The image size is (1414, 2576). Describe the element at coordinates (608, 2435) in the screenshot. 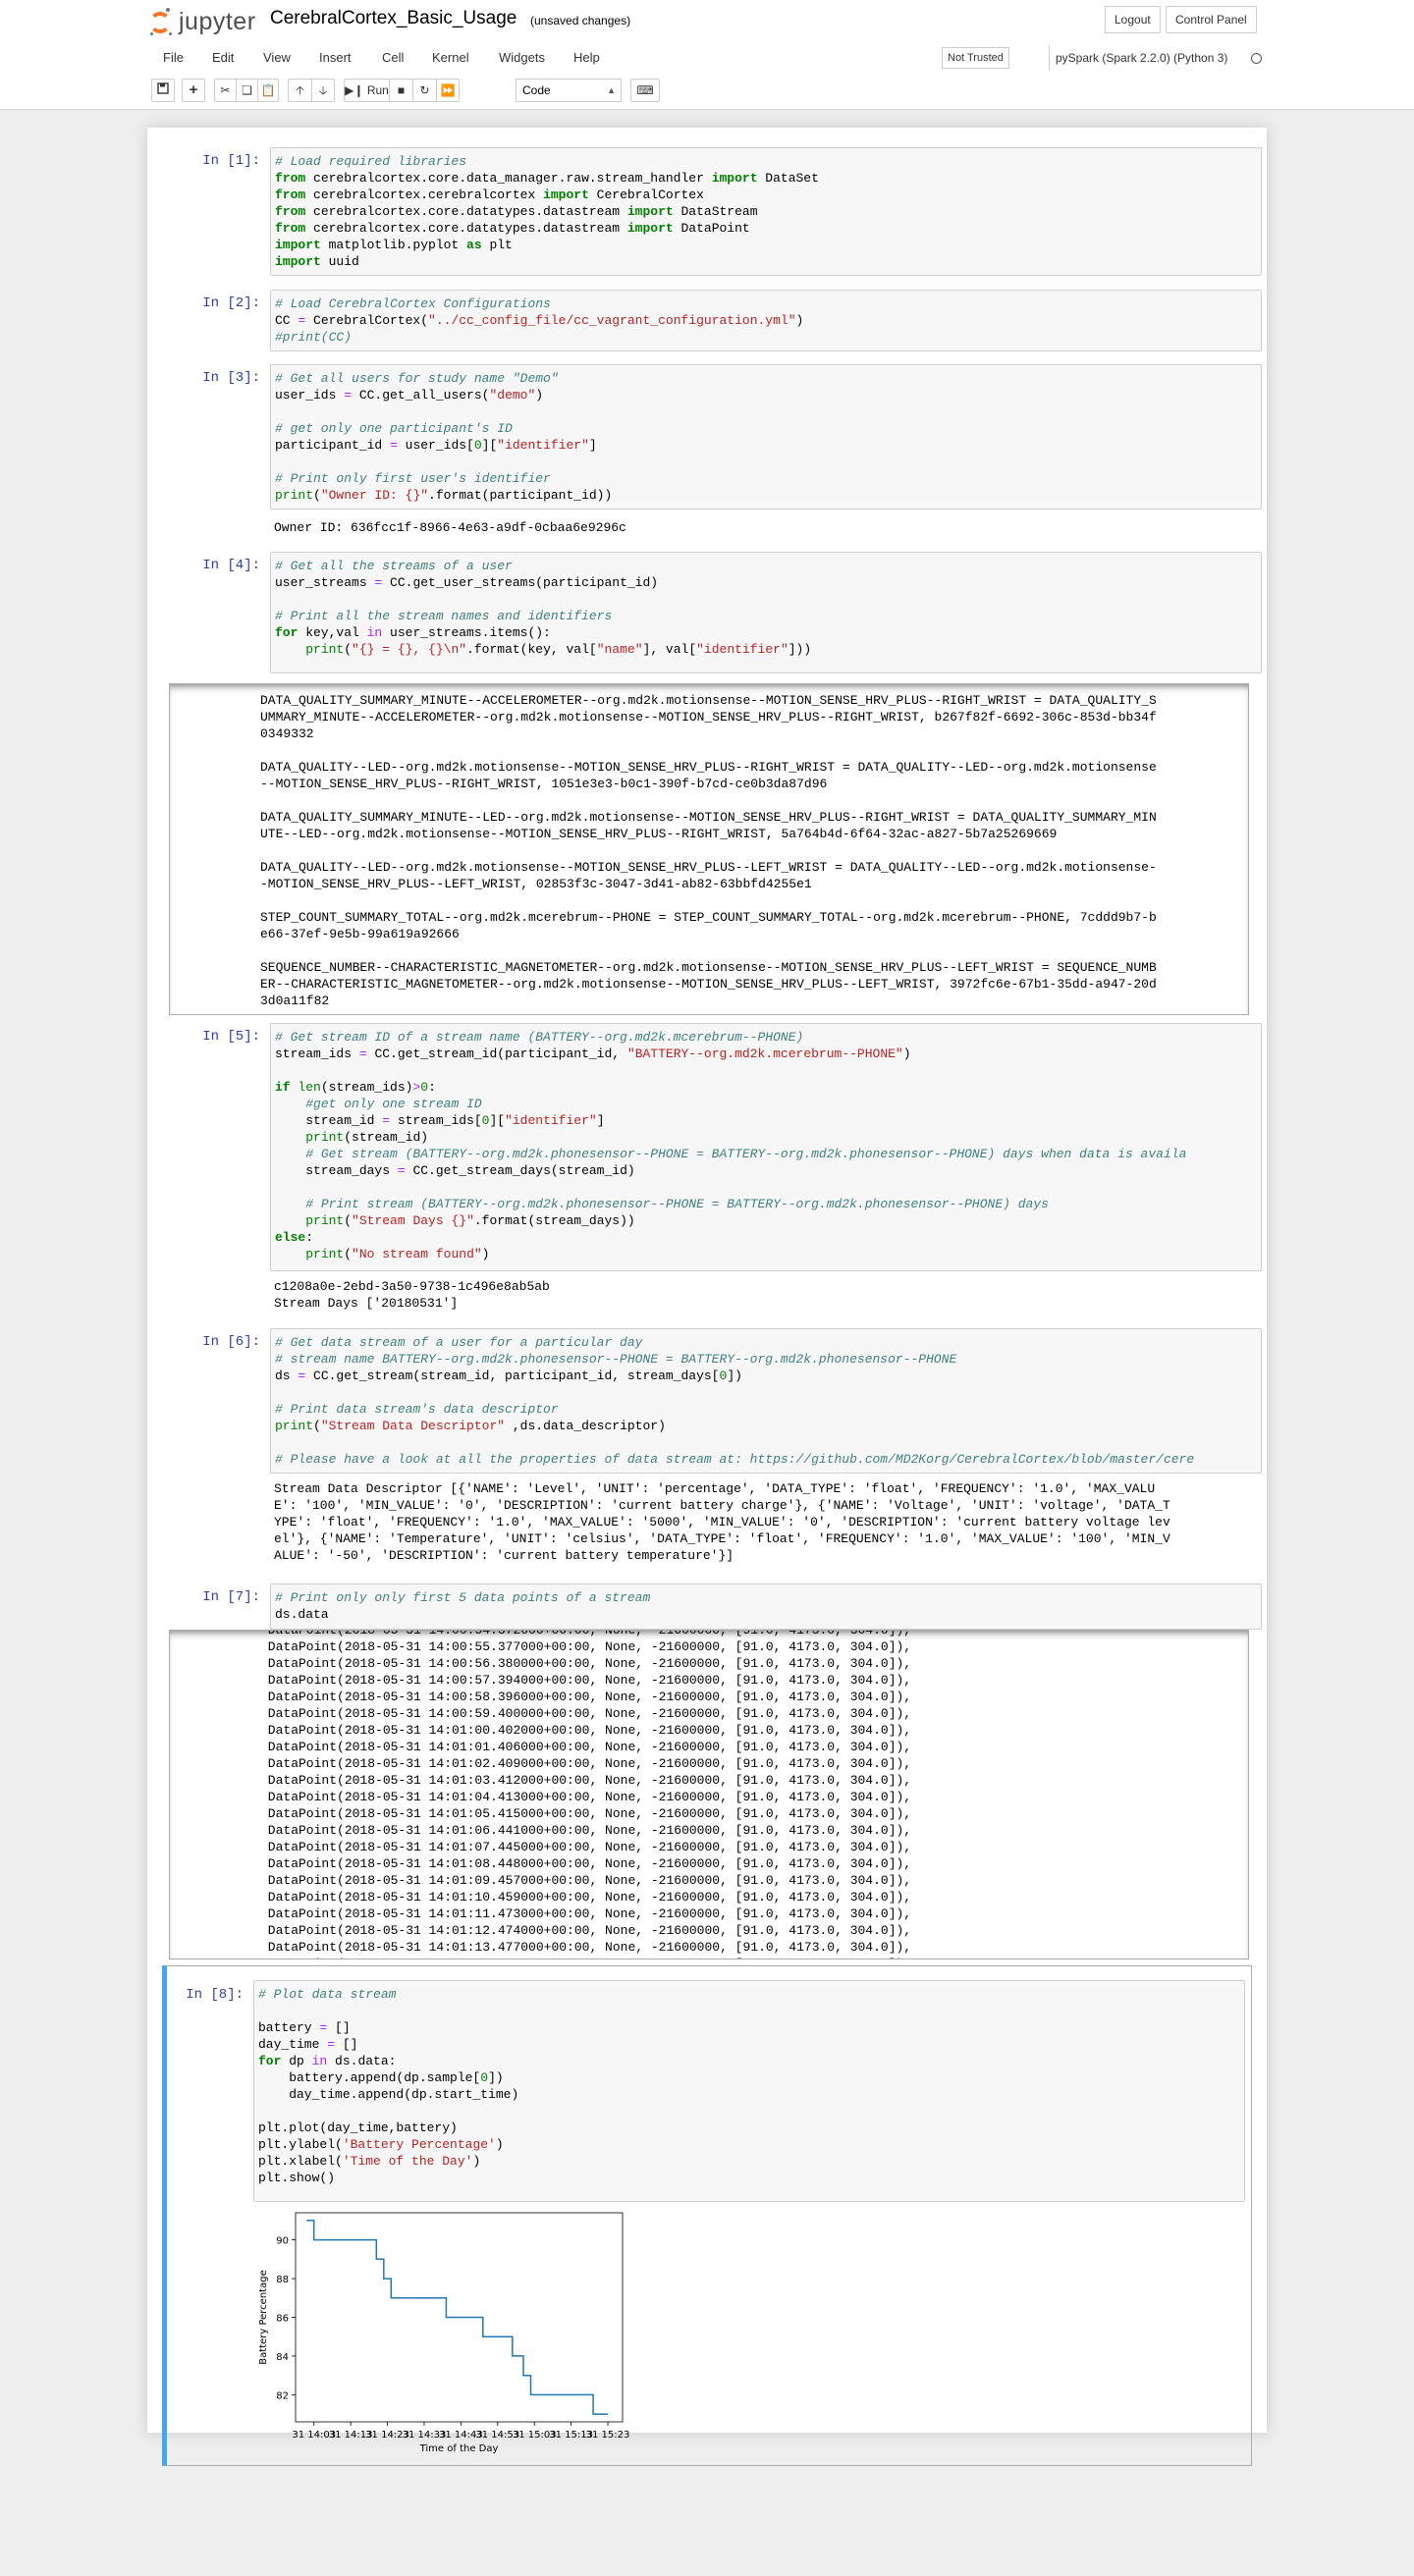

I see `x-tick-label: 31 15:23` at that location.